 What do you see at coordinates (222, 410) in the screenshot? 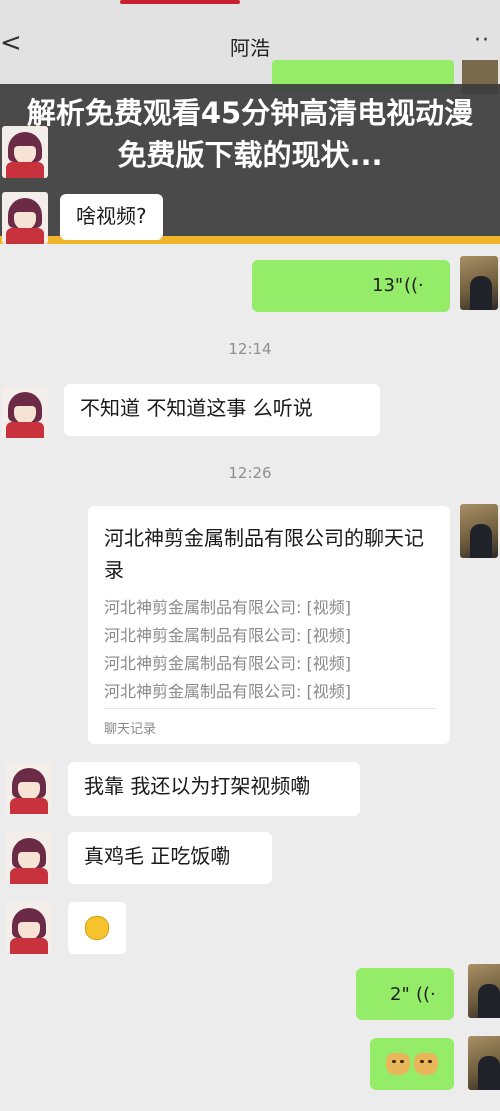
I see `message-bubble: 不知道 不知道这事 么听说` at bounding box center [222, 410].